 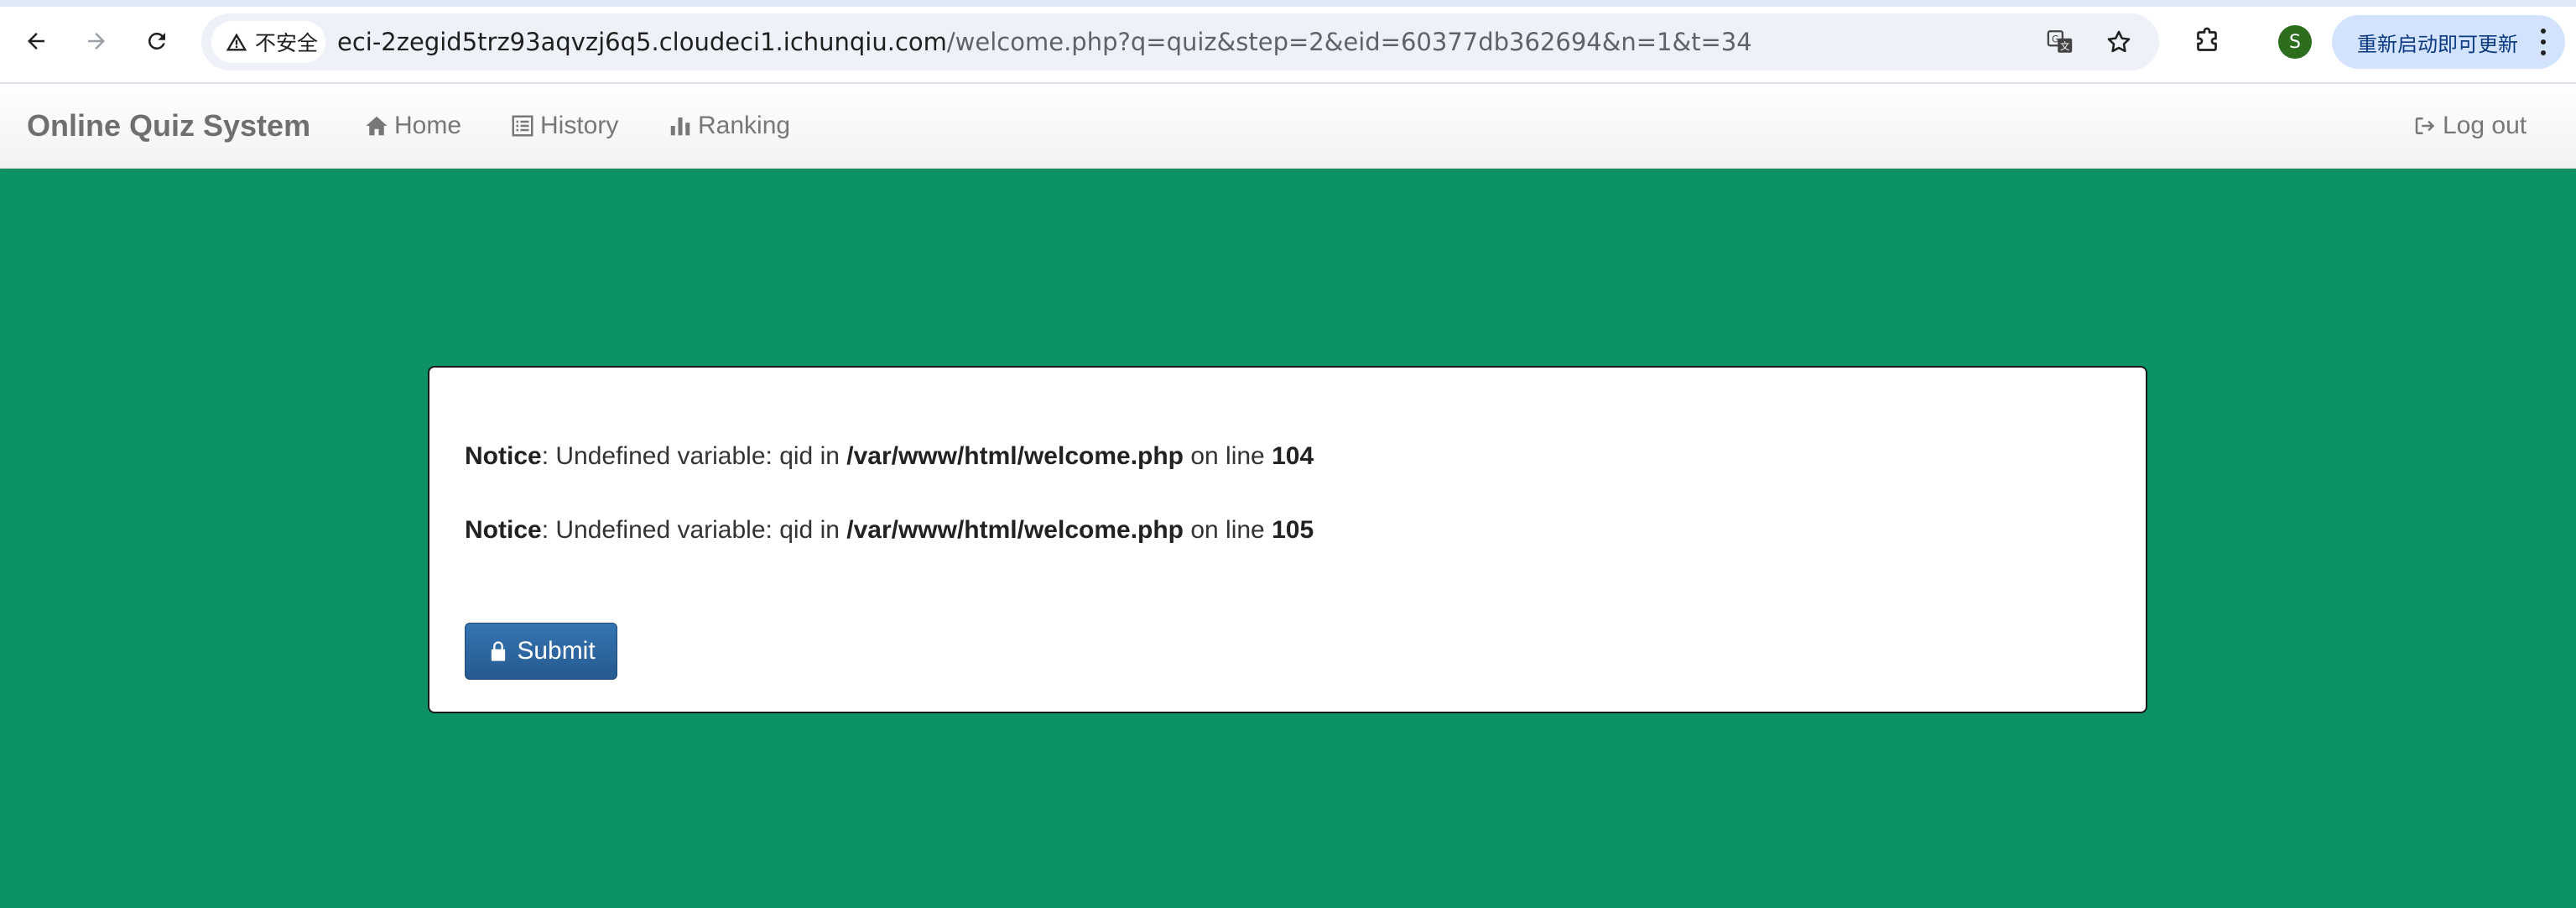 I want to click on lock-icon, so click(x=499, y=651).